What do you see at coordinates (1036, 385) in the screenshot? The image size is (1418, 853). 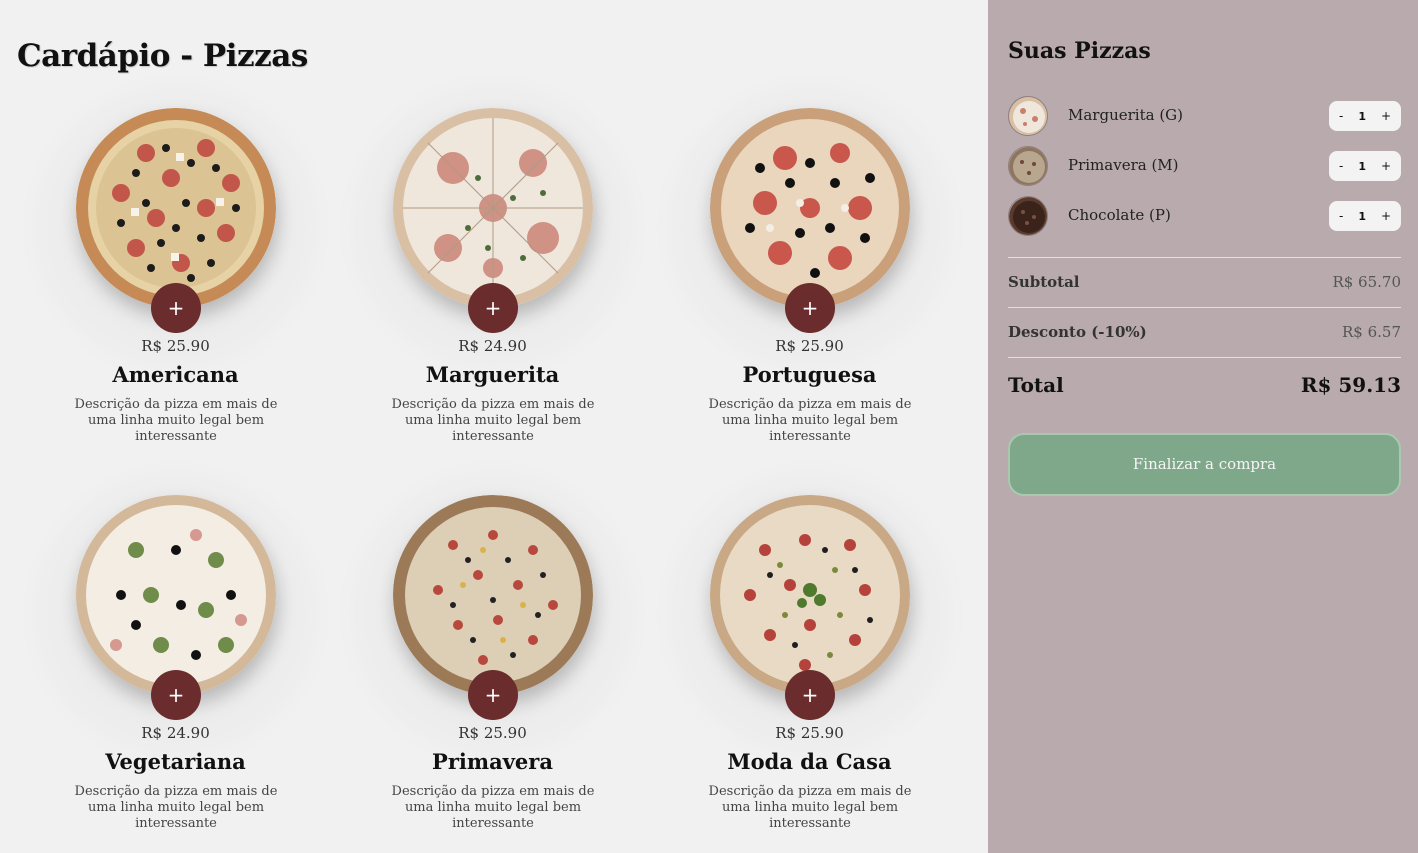 I see `total-label: Total` at bounding box center [1036, 385].